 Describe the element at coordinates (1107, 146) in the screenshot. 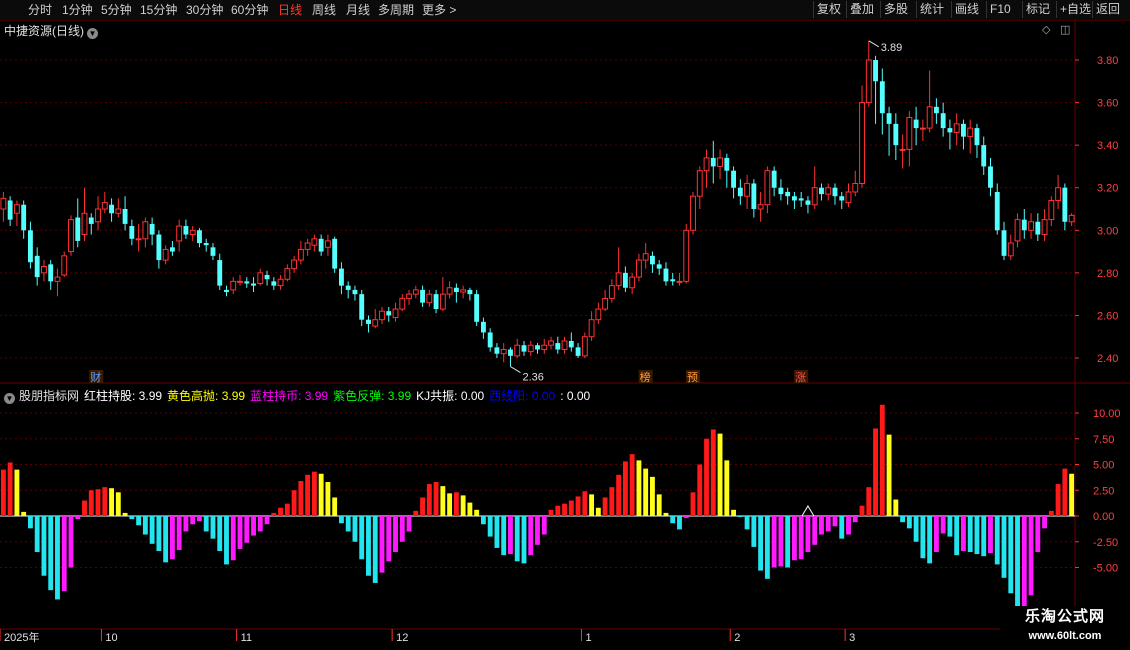

I see `price-label-2: 3.40` at that location.